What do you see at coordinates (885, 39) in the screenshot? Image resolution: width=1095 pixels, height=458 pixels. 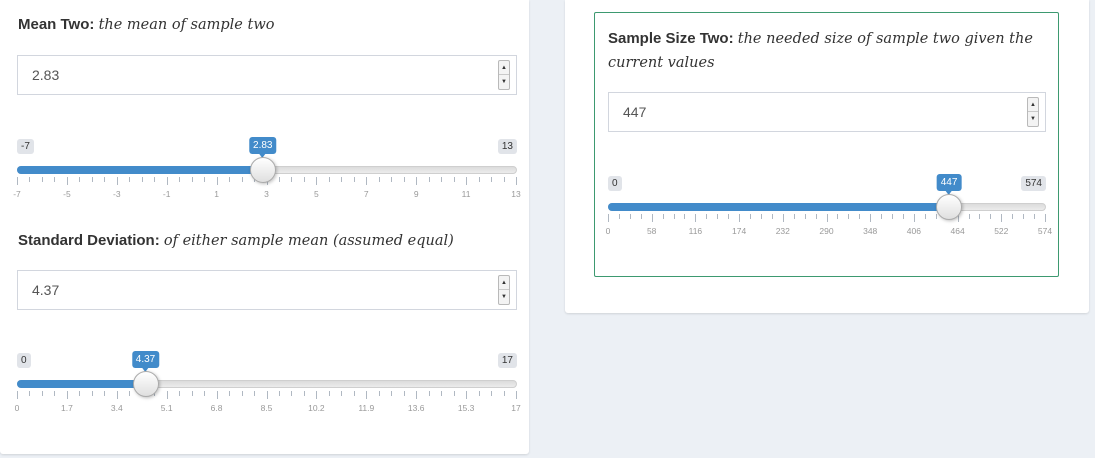 I see `sample-size-two-label-desc: the needed size of sample two given the` at bounding box center [885, 39].